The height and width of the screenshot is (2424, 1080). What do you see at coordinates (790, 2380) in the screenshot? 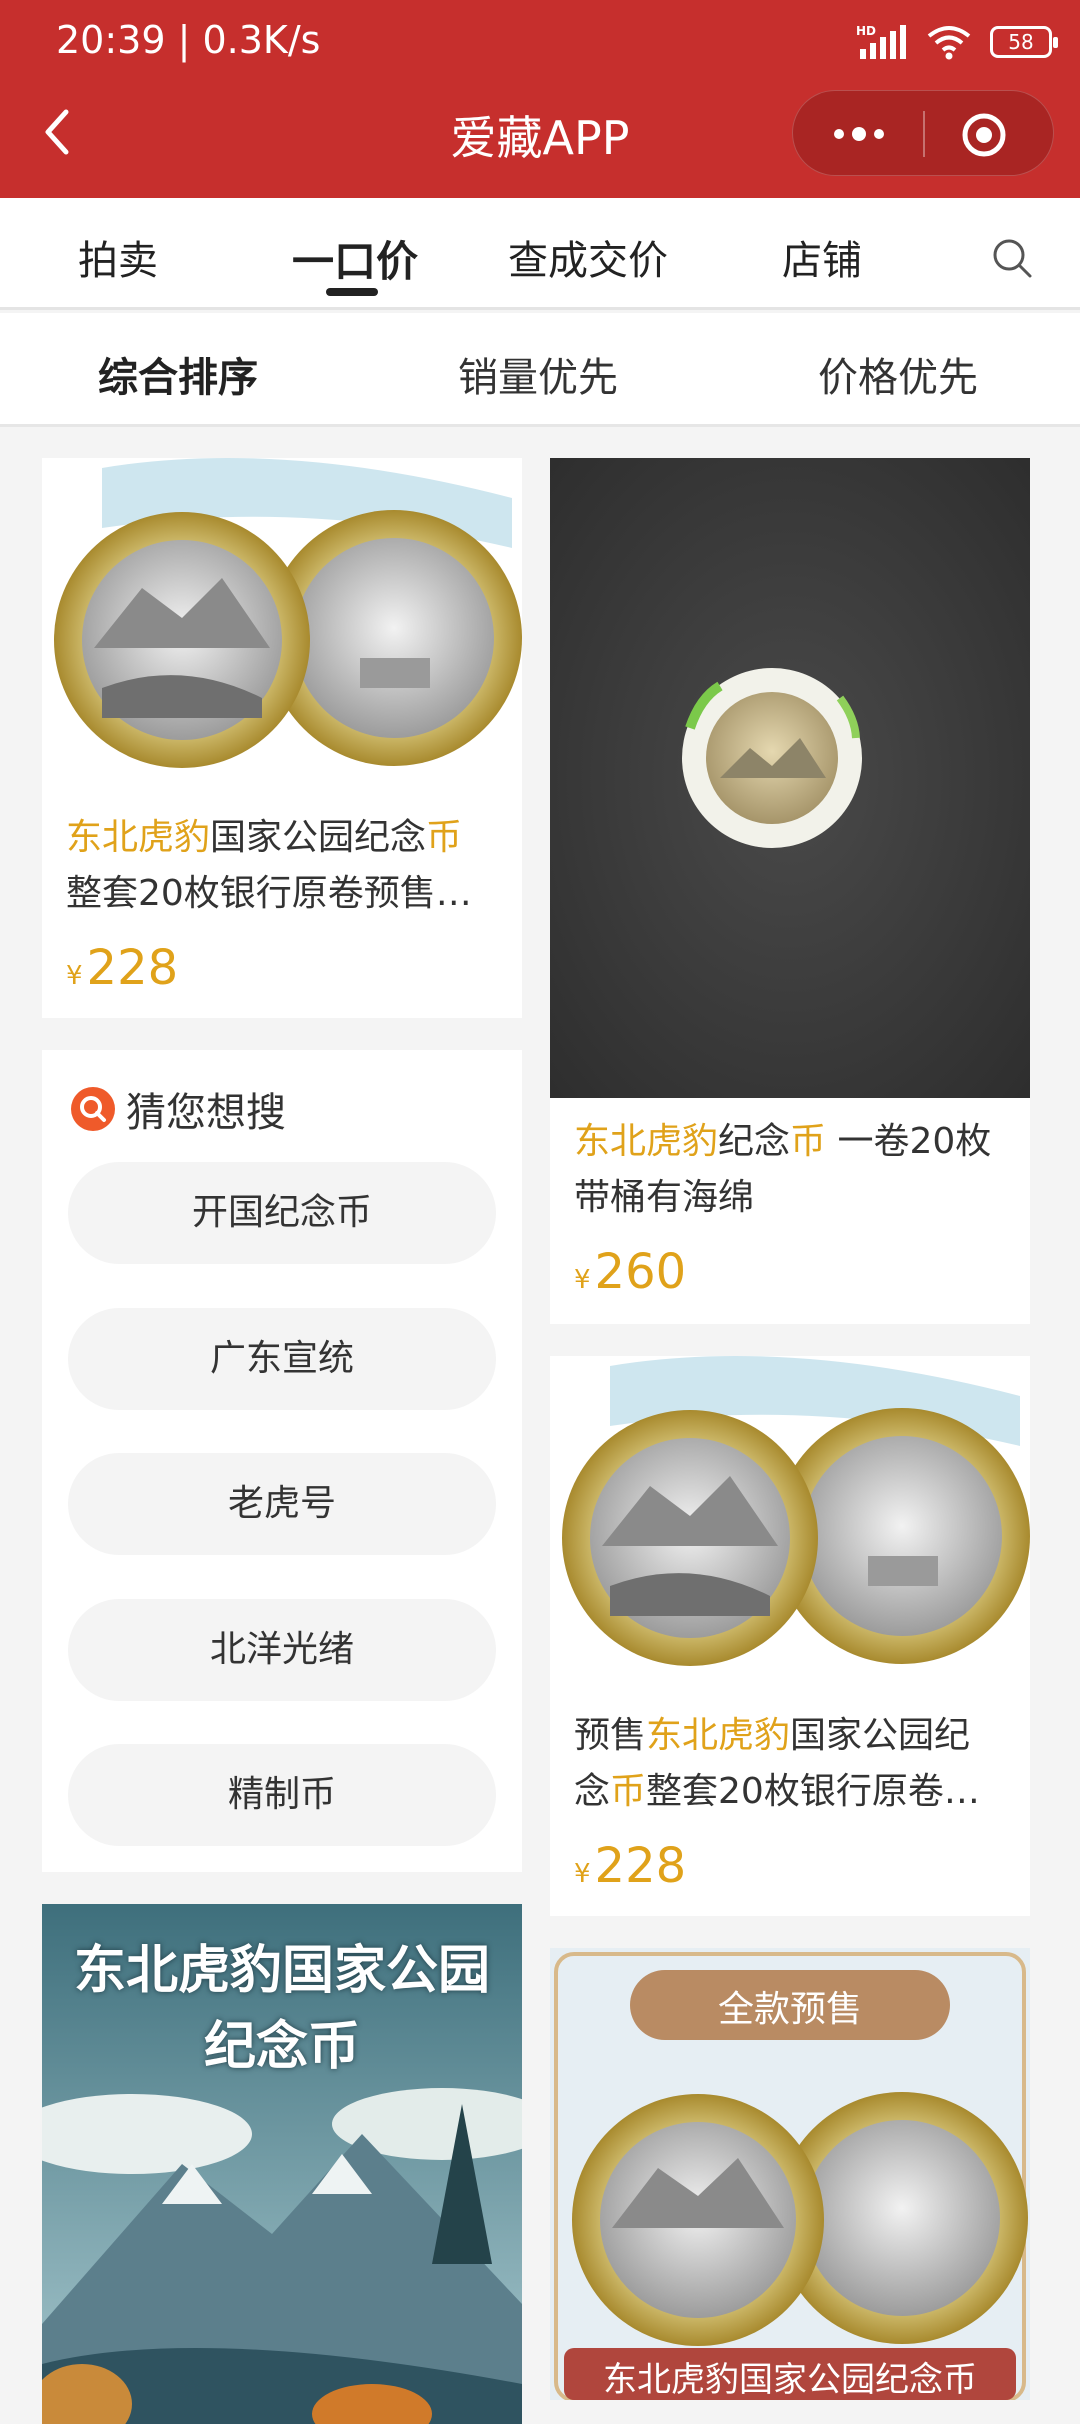
I see `poster-caption: 东北虎豹国家公园纪念币` at bounding box center [790, 2380].